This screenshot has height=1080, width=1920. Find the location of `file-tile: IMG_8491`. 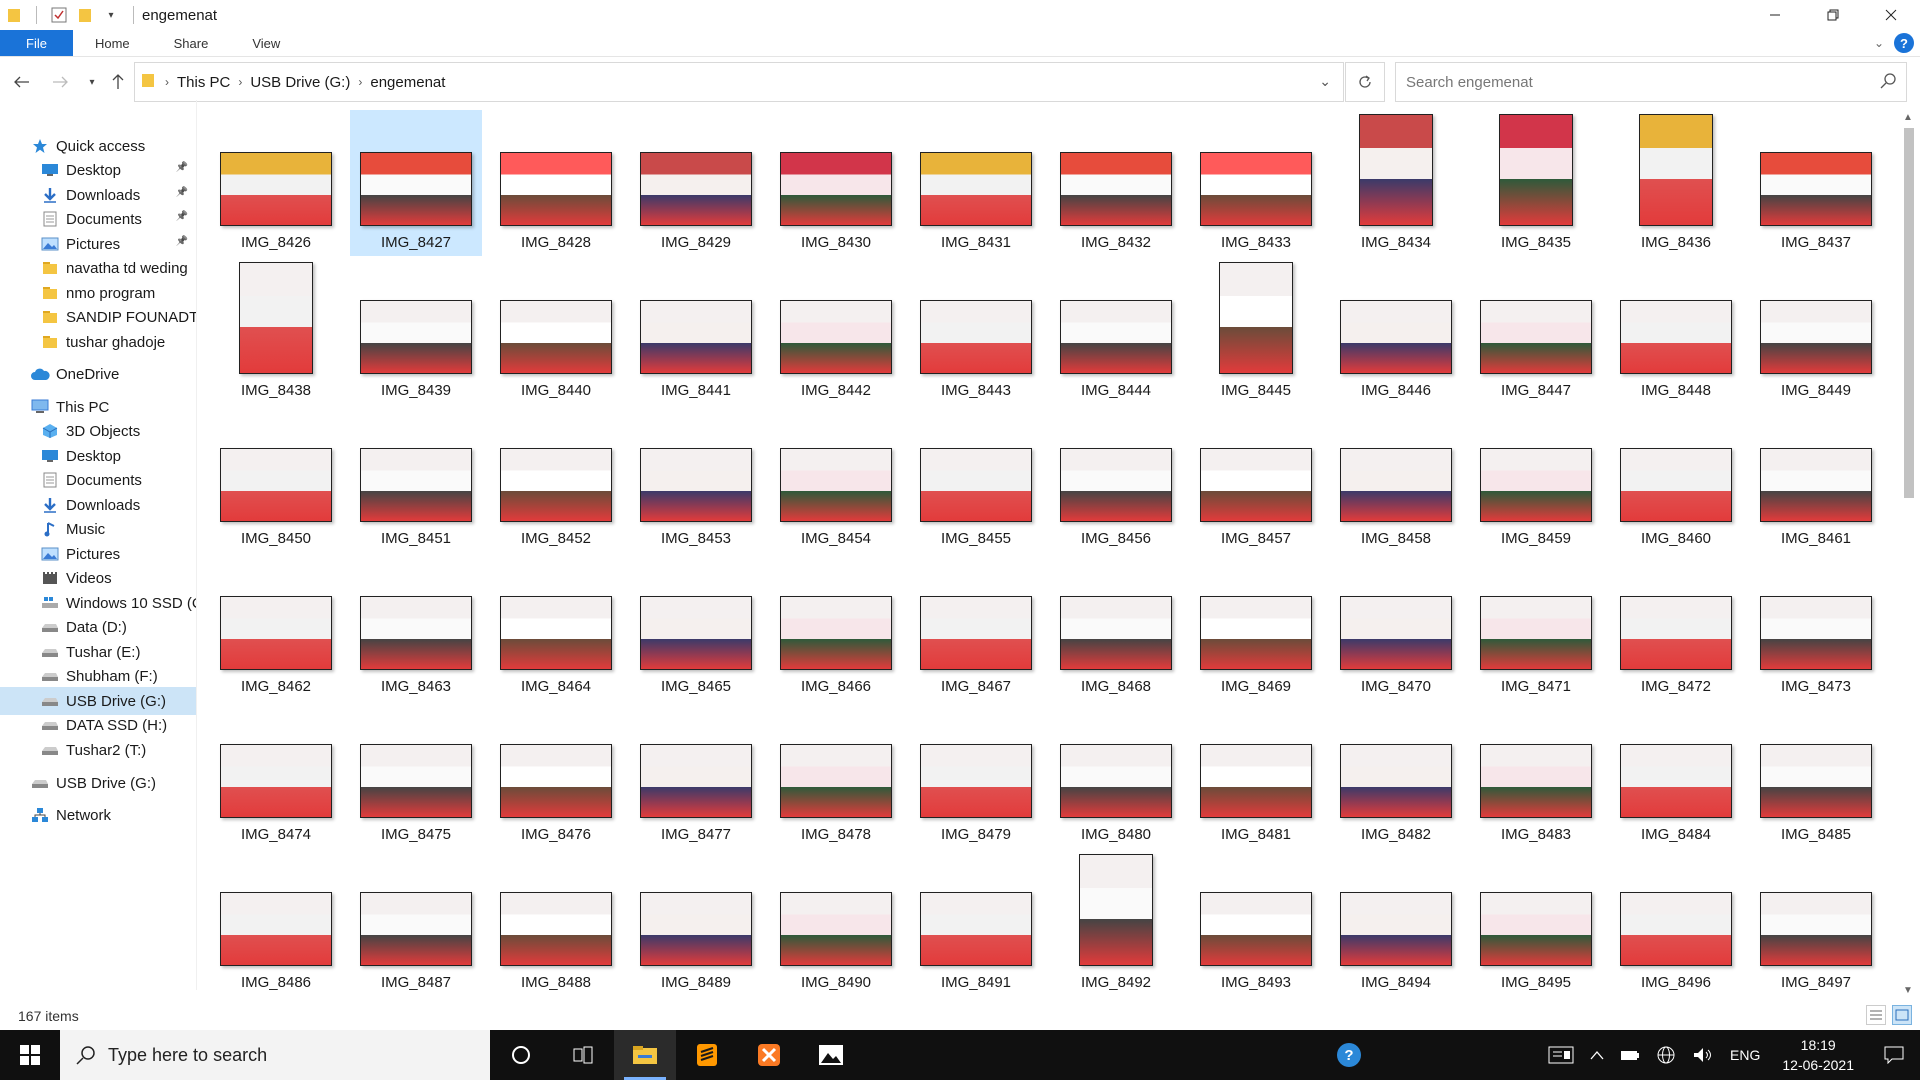

file-tile: IMG_8491 is located at coordinates (976, 923).